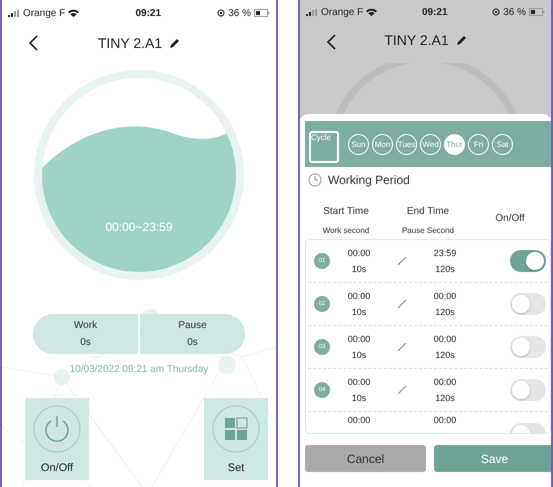 The height and width of the screenshot is (487, 553). What do you see at coordinates (510, 218) in the screenshot?
I see `column-header: On/Off` at bounding box center [510, 218].